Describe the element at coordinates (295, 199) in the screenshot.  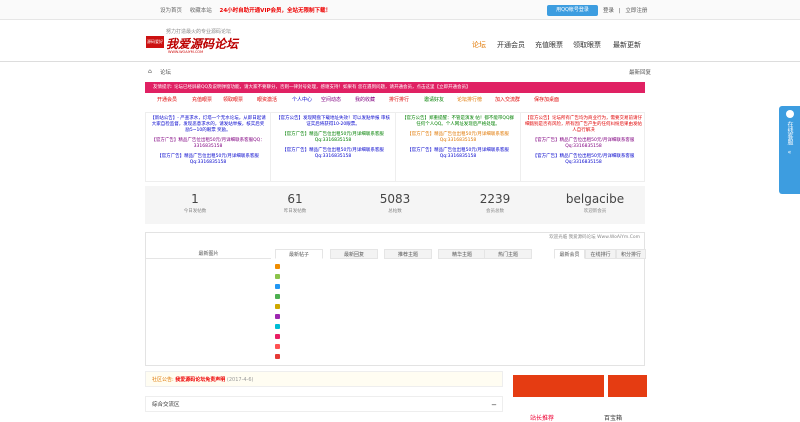
I see `stat-value: 61` at that location.